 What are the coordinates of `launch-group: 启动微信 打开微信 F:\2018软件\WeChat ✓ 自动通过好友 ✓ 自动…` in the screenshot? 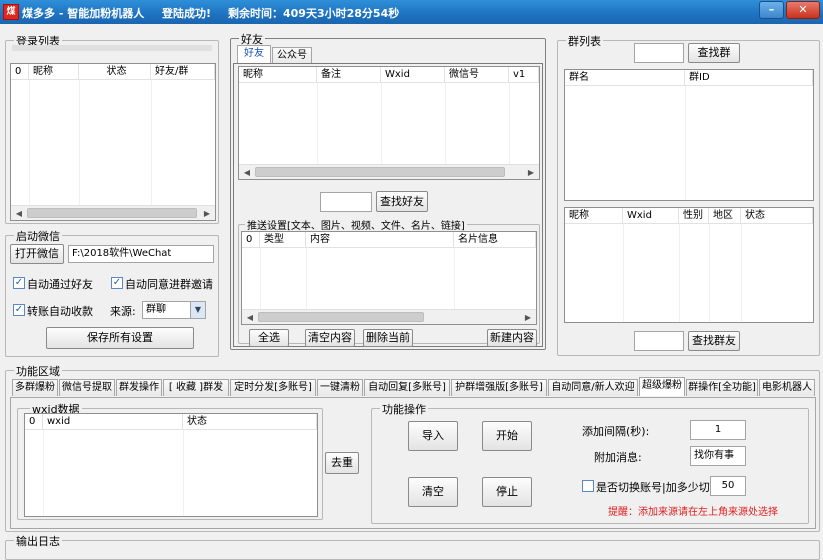 It's located at (112, 292).